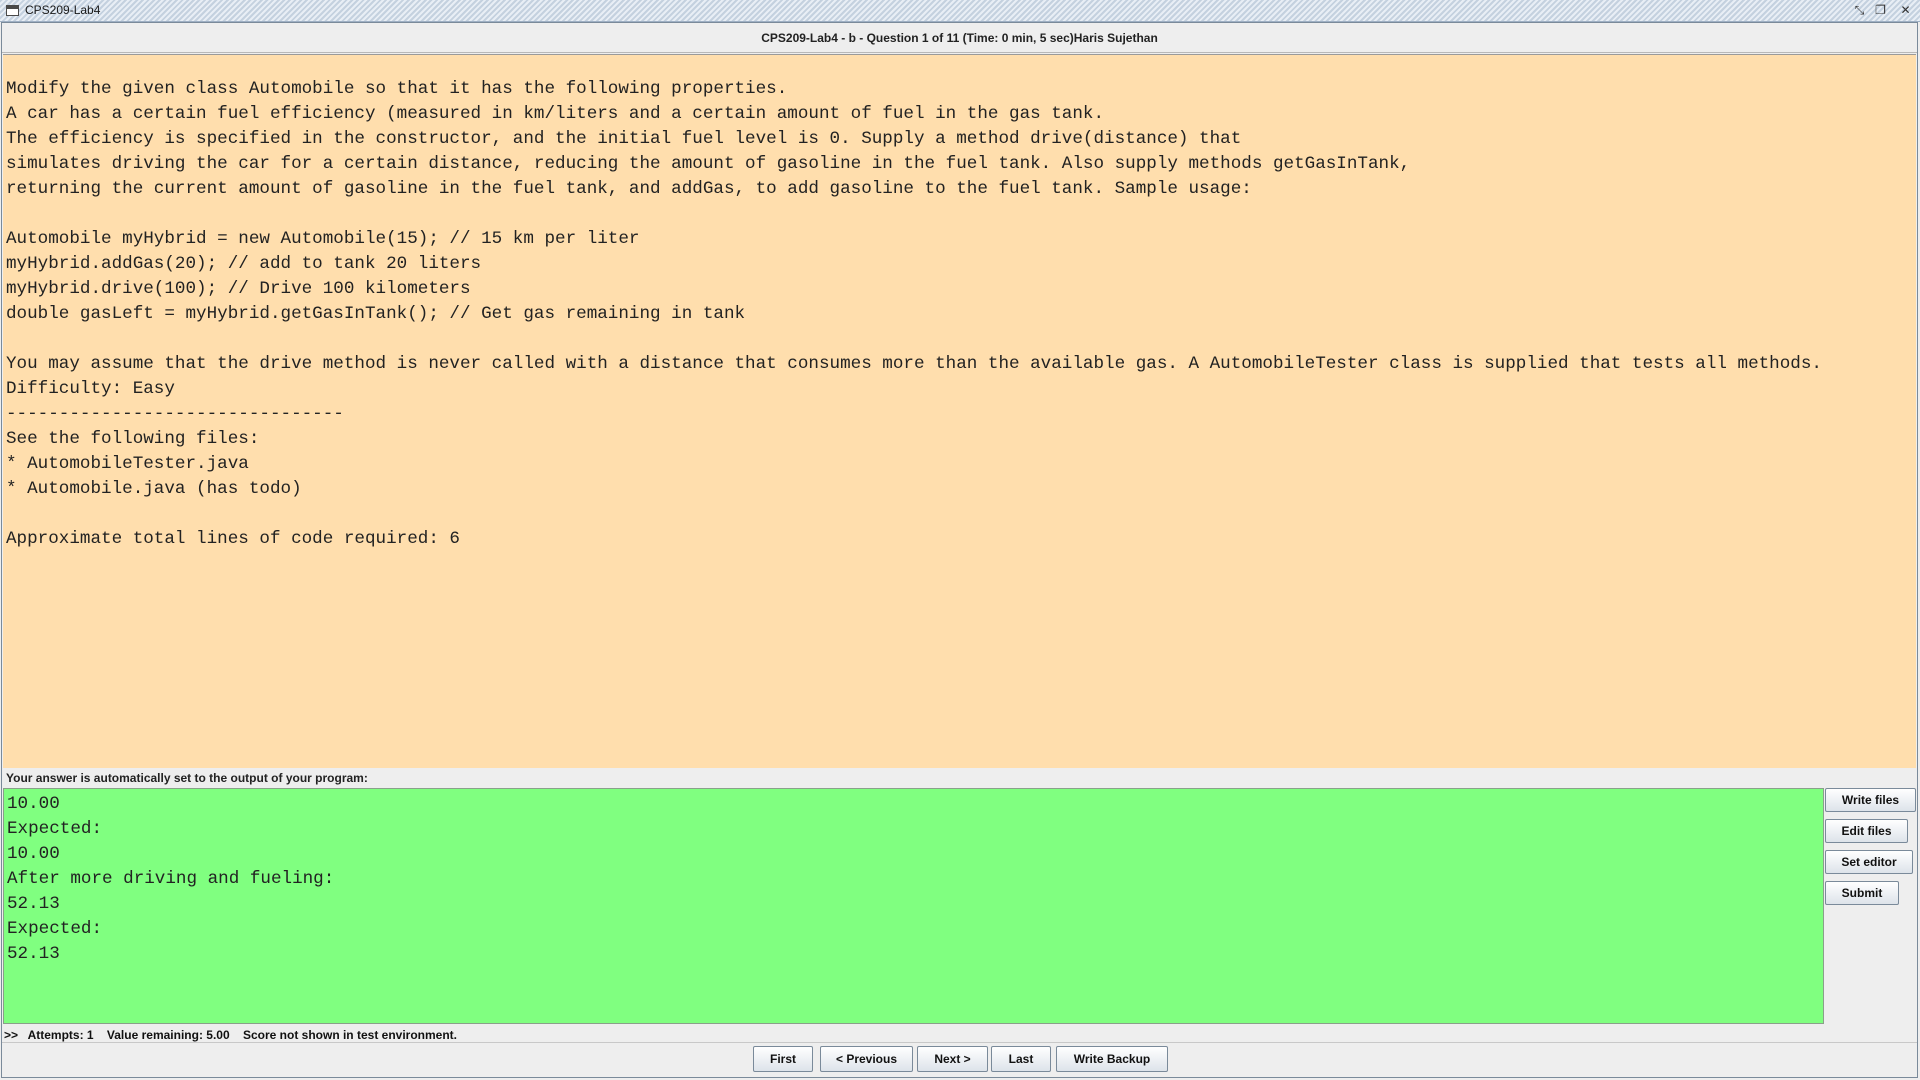 Image resolution: width=1920 pixels, height=1080 pixels. What do you see at coordinates (1869, 862) in the screenshot?
I see `set-editor-button: Set editor` at bounding box center [1869, 862].